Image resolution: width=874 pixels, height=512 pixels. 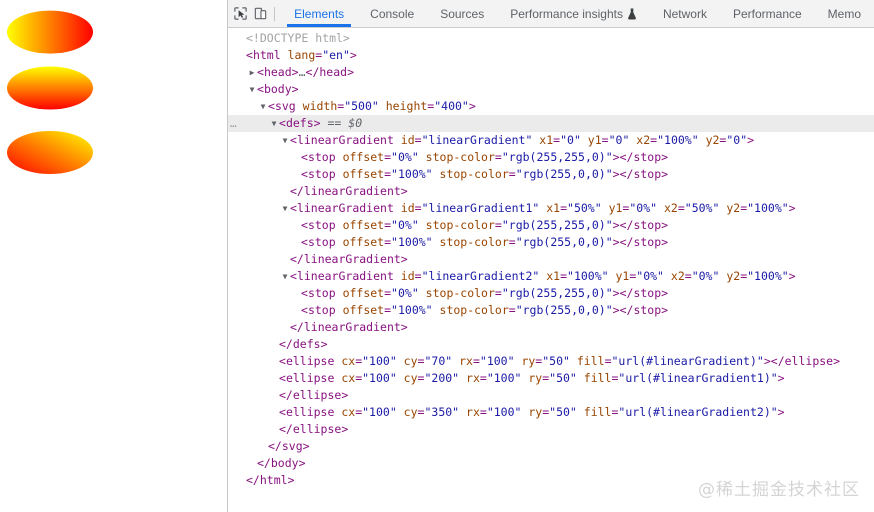 What do you see at coordinates (462, 13) in the screenshot?
I see `tab-sources: Sources` at bounding box center [462, 13].